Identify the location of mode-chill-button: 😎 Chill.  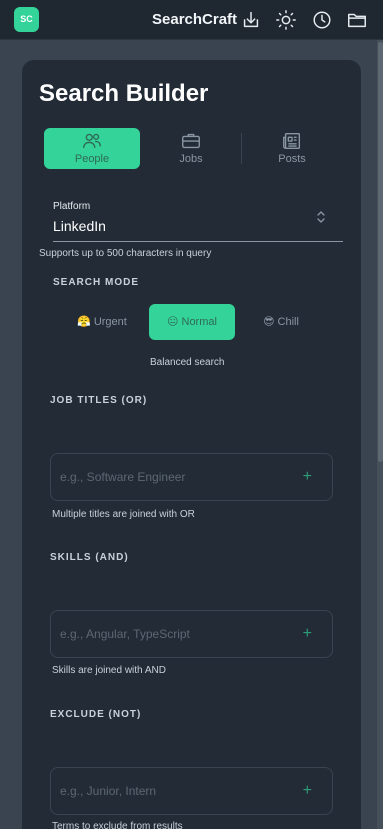
(281, 322).